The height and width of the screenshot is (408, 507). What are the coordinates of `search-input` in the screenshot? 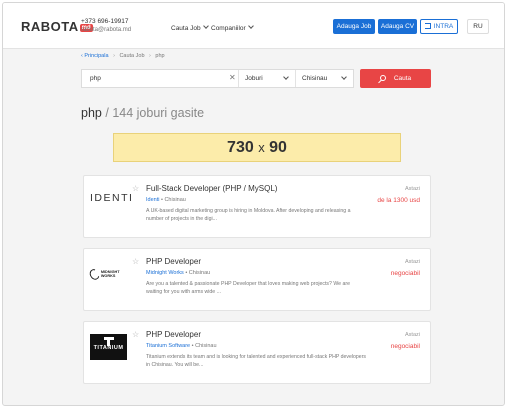 It's located at (160, 78).